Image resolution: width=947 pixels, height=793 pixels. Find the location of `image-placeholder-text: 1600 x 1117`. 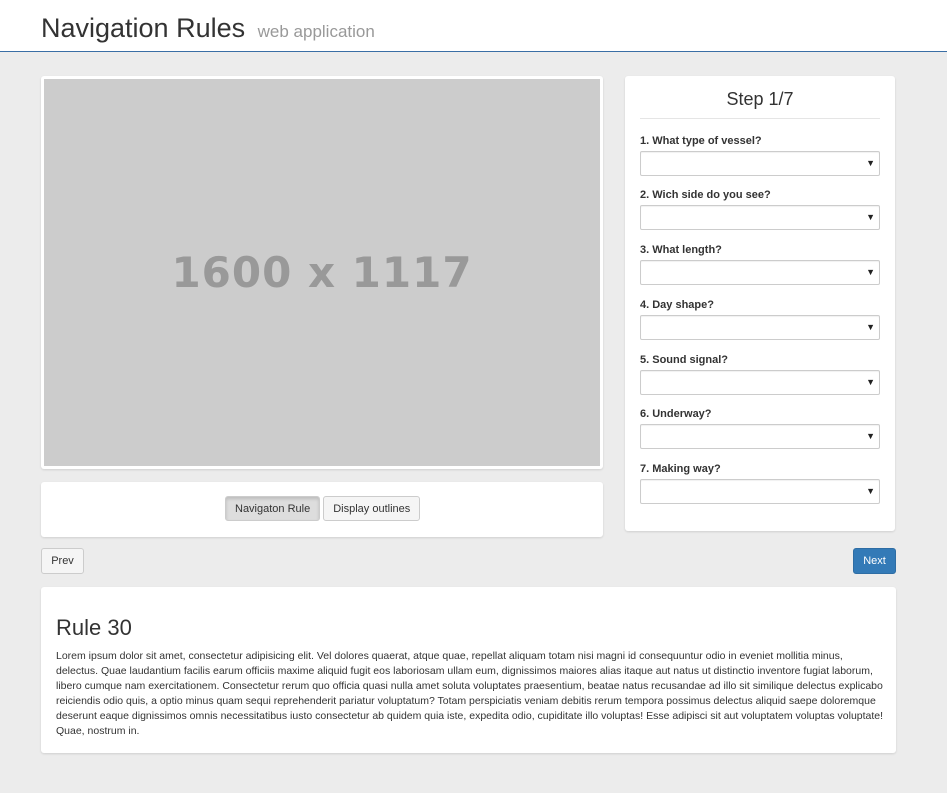

image-placeholder-text: 1600 x 1117 is located at coordinates (322, 272).